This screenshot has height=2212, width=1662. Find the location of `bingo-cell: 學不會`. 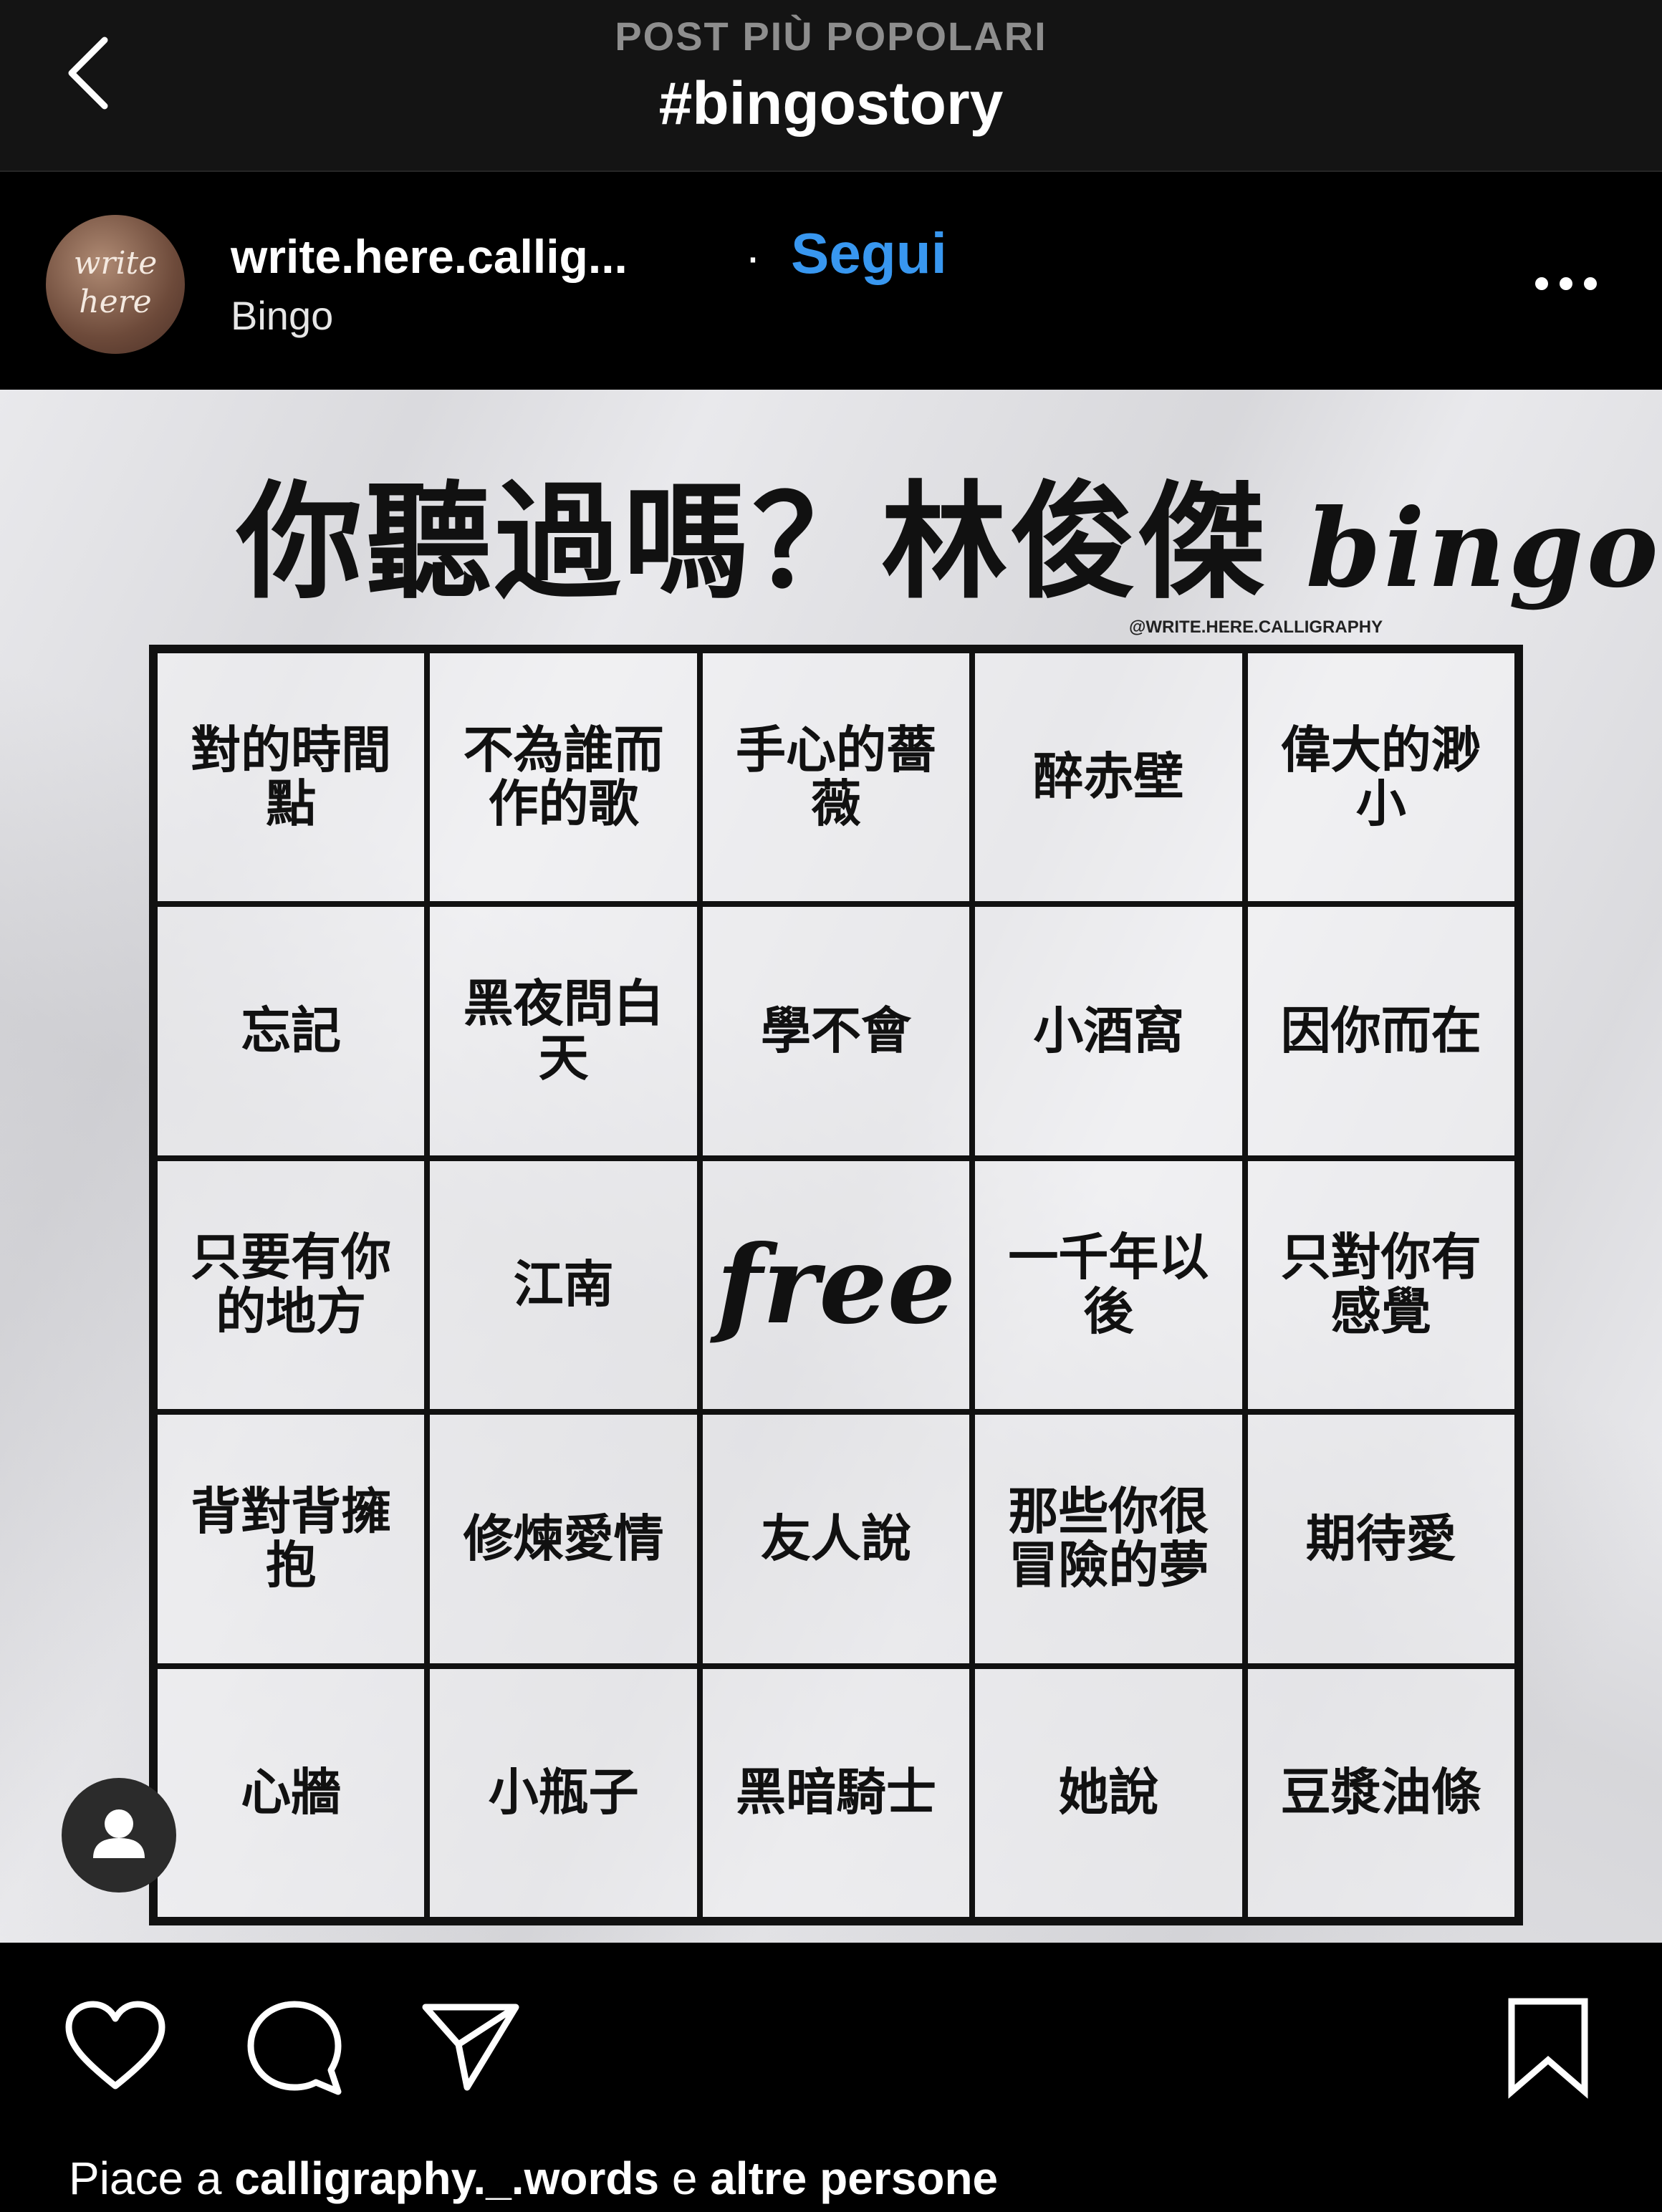

bingo-cell: 學不會 is located at coordinates (836, 1031).